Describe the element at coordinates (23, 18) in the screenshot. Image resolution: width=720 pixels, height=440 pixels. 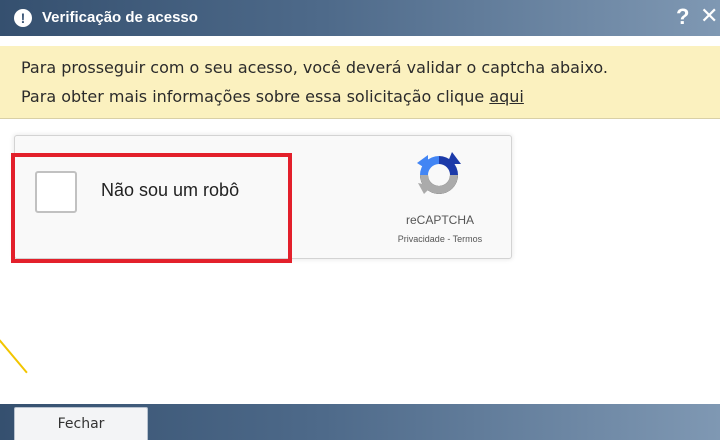
I see `alert-icon: !` at that location.